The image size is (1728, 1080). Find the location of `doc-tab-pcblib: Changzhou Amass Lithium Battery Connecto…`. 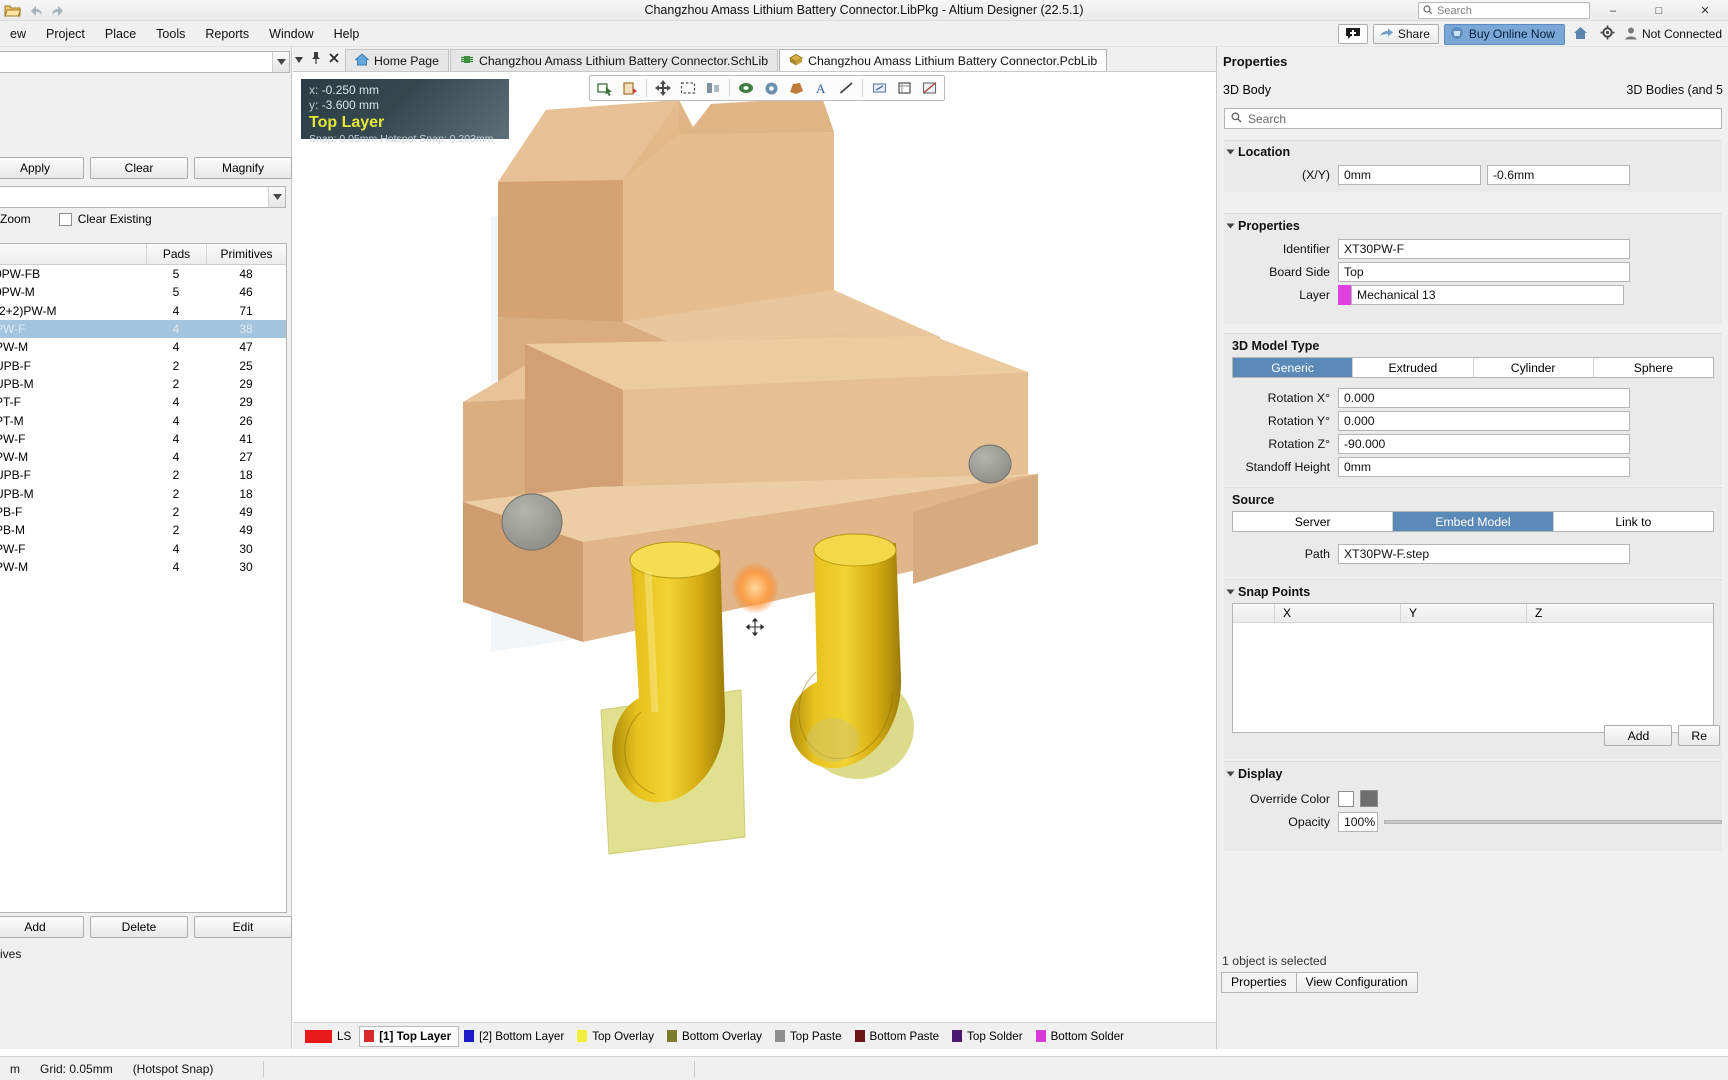

doc-tab-pcblib: Changzhou Amass Lithium Battery Connecto… is located at coordinates (943, 60).